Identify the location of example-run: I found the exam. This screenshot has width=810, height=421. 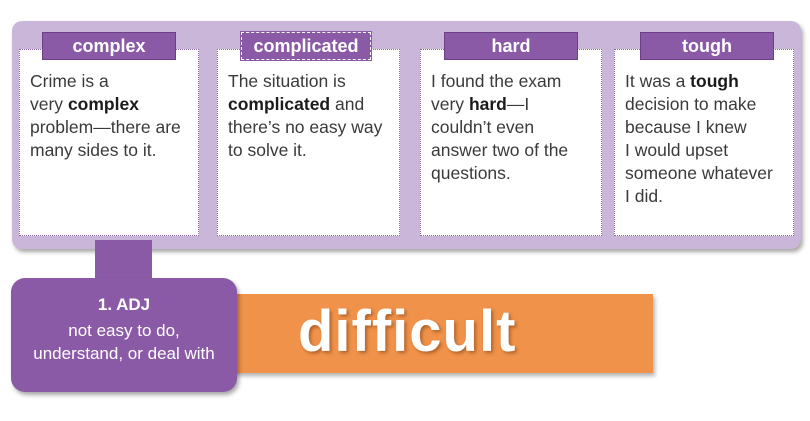
(496, 81).